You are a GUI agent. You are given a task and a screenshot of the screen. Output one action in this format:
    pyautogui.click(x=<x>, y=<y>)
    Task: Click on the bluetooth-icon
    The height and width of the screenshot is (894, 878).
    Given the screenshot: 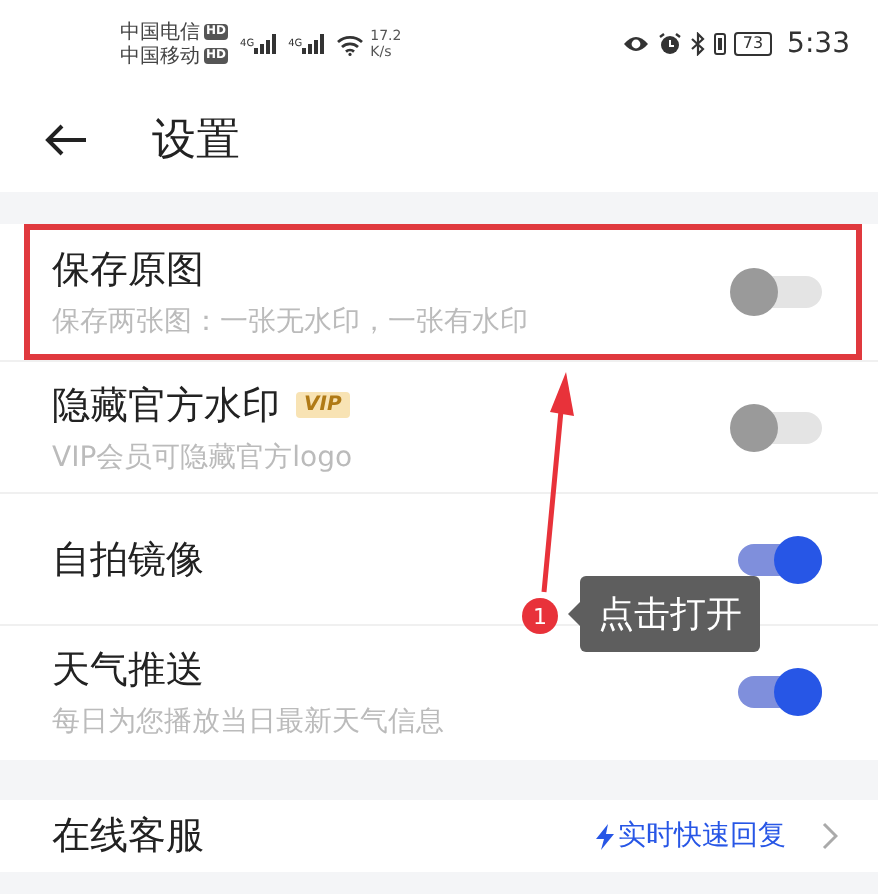 What is the action you would take?
    pyautogui.click(x=698, y=44)
    